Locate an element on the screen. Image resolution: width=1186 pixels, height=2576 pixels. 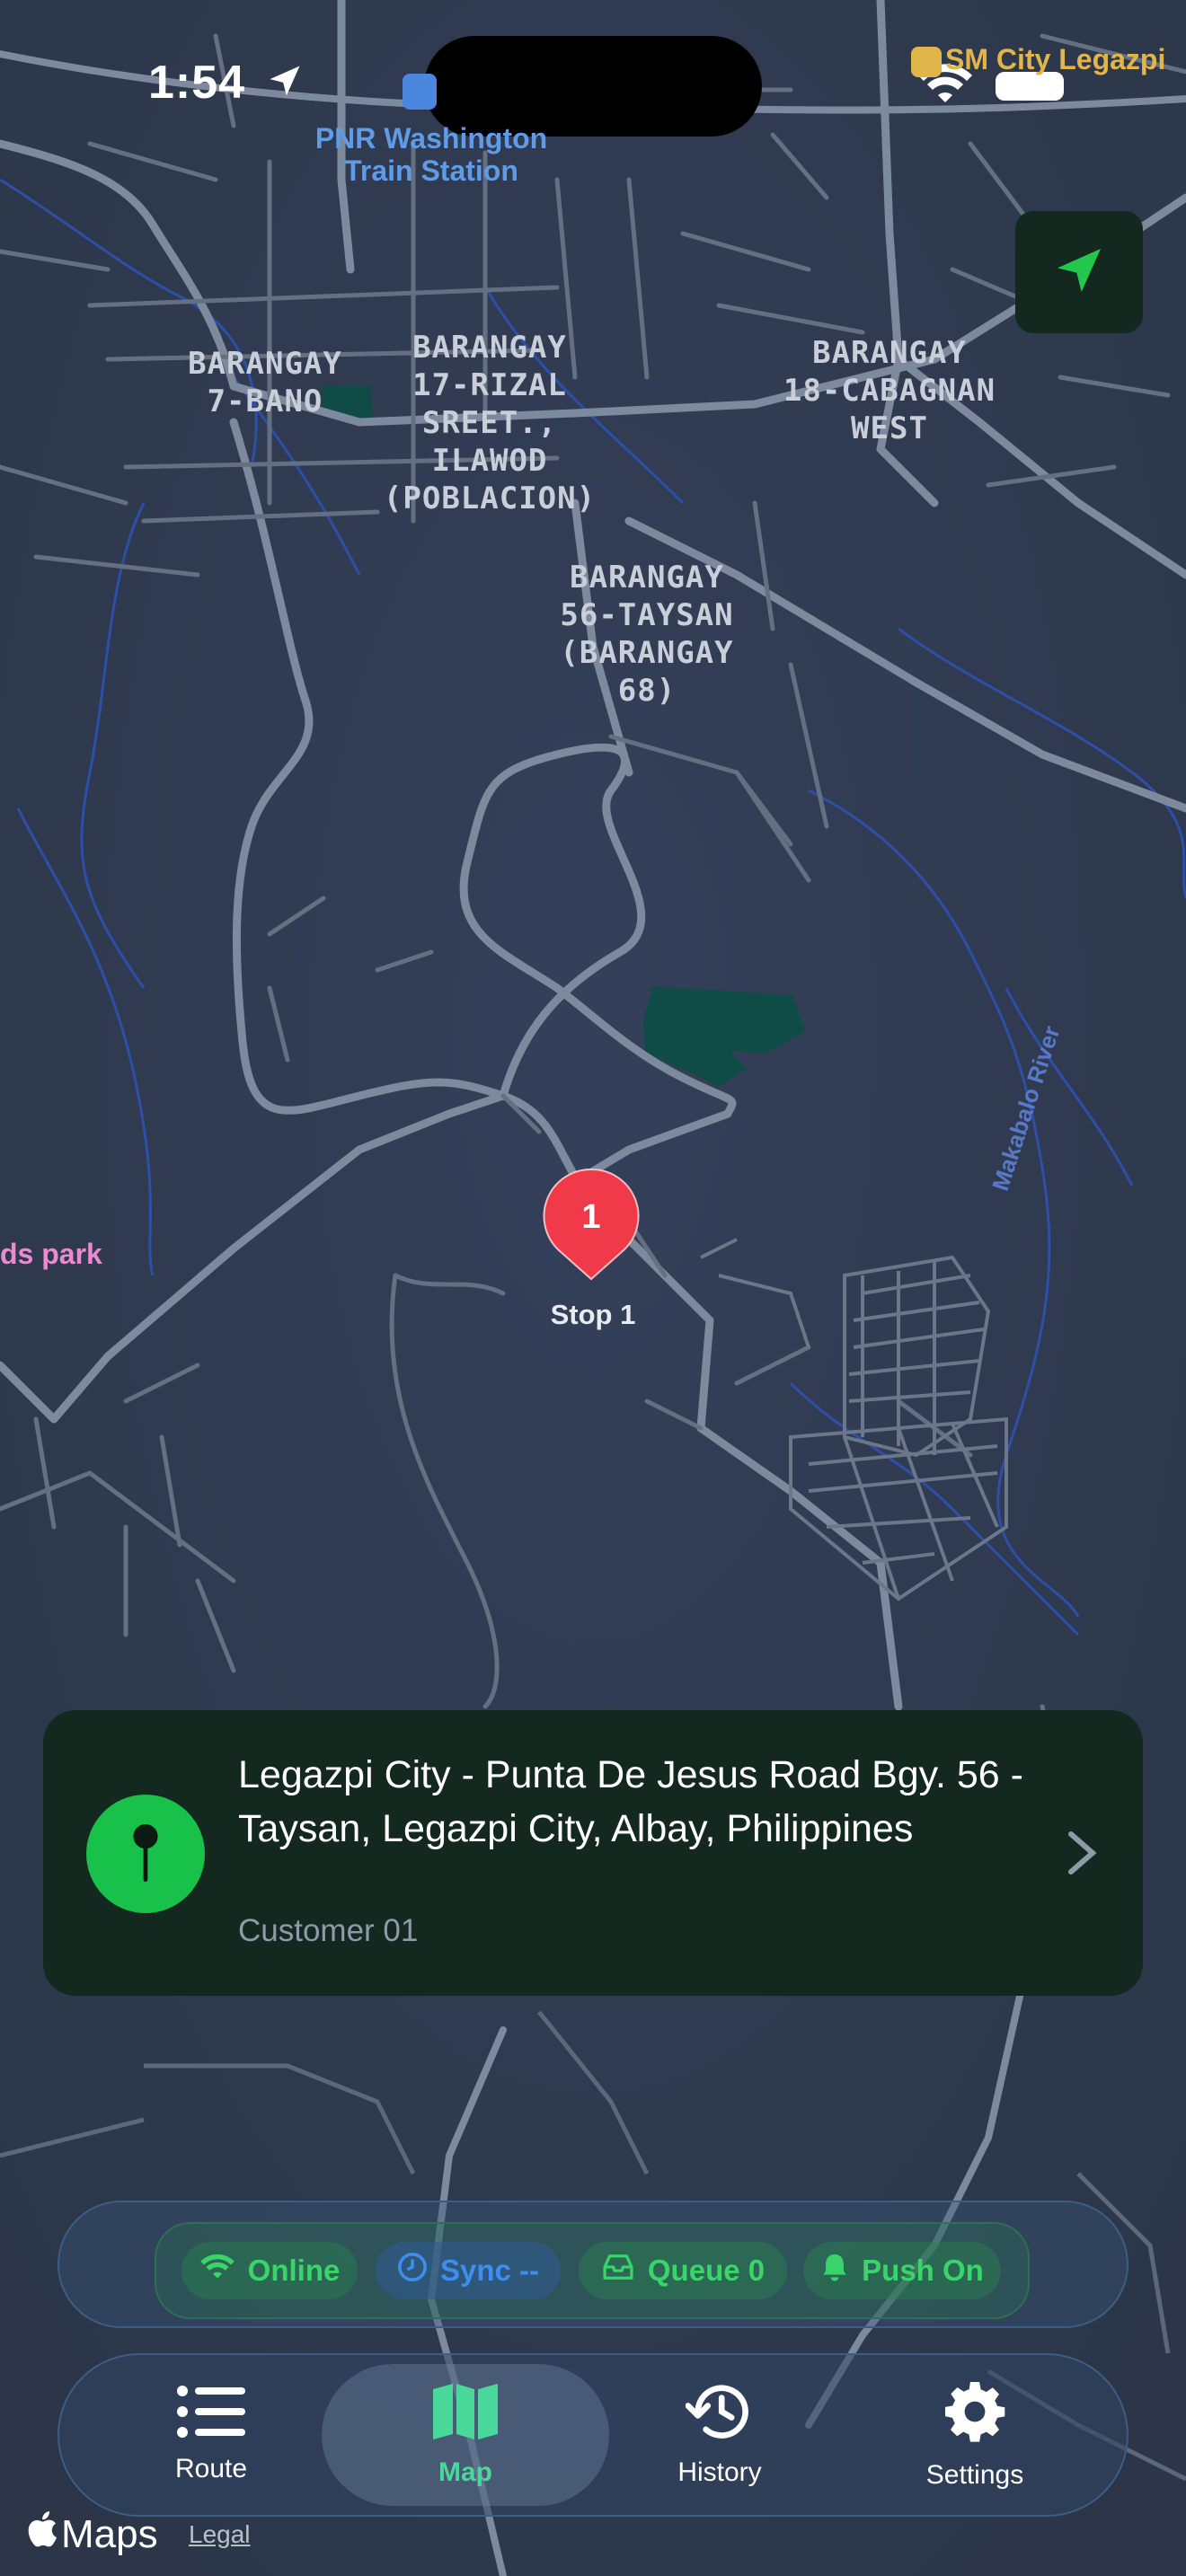
stop-pin-label: Stop 1 is located at coordinates (593, 1314).